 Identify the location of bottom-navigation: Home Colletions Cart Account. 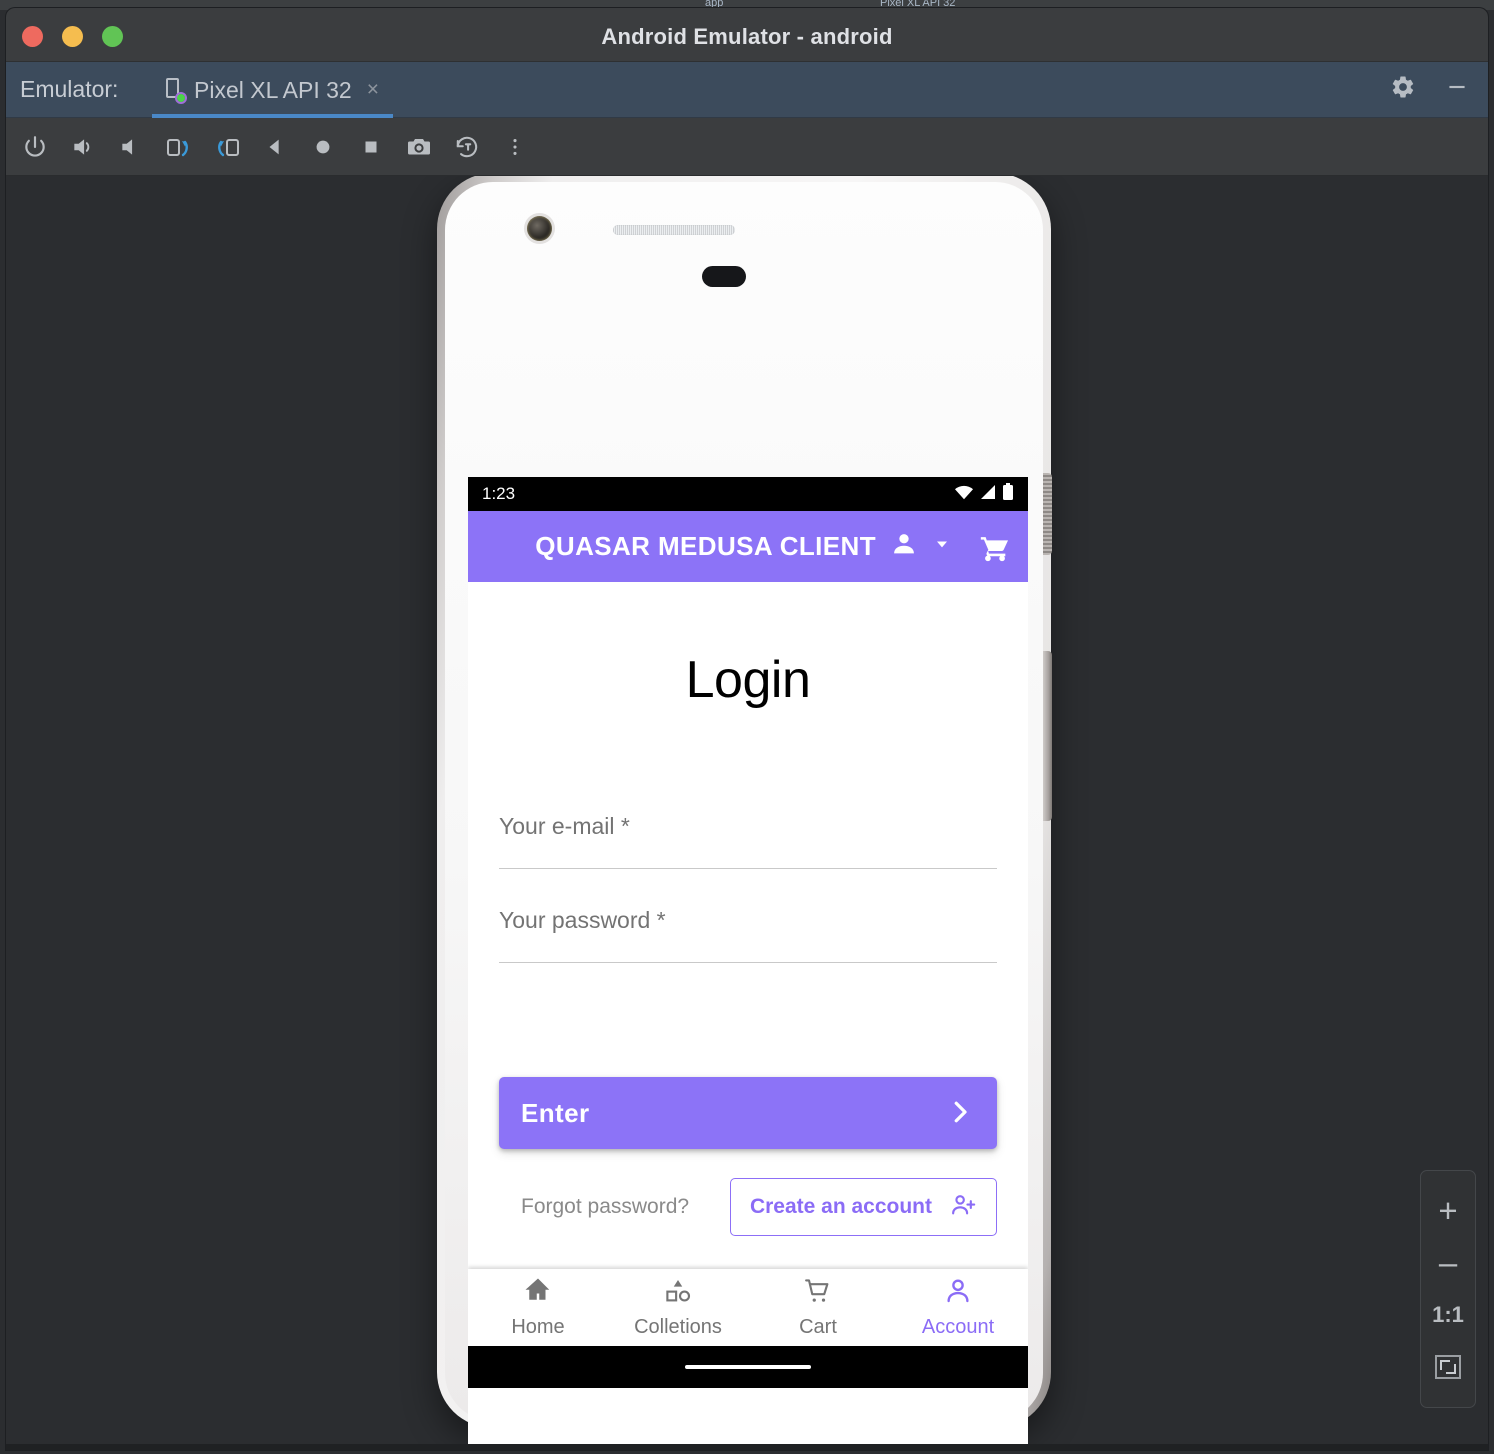
(748, 1307).